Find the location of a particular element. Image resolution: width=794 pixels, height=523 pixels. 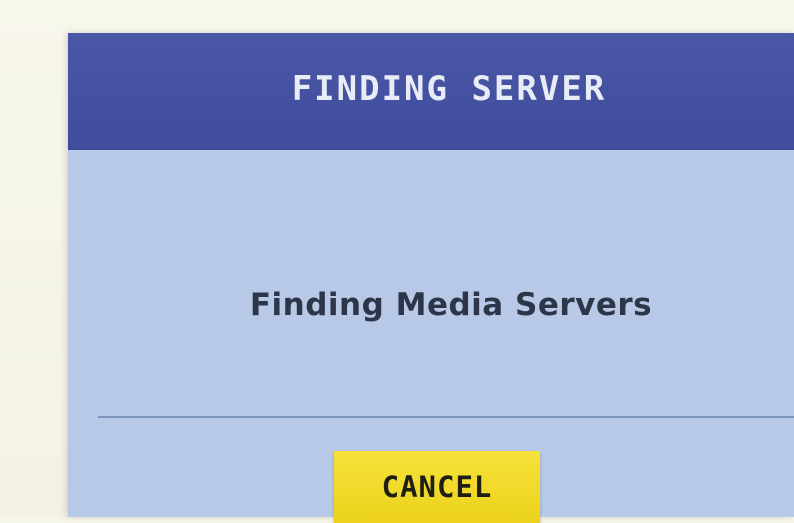

cancel-button: CANCEL is located at coordinates (437, 487).